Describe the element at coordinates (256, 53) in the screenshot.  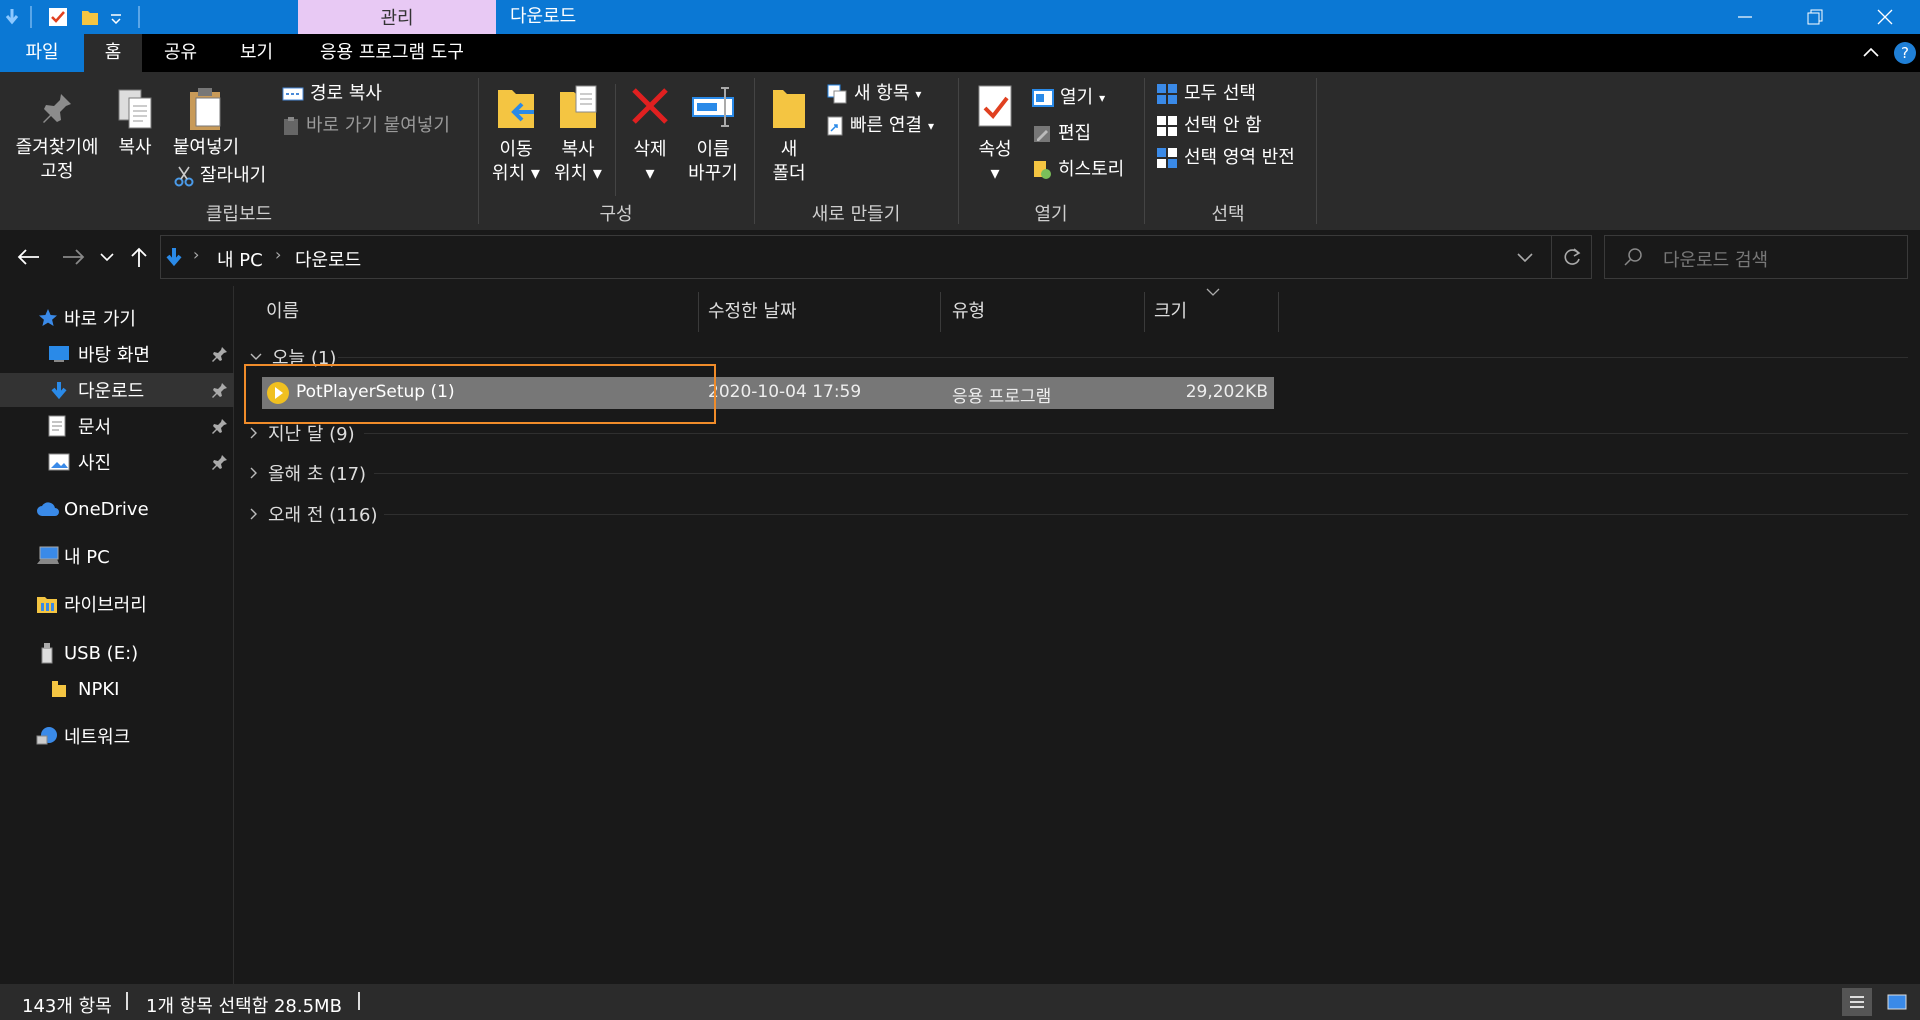
I see `tab-view: 보기` at that location.